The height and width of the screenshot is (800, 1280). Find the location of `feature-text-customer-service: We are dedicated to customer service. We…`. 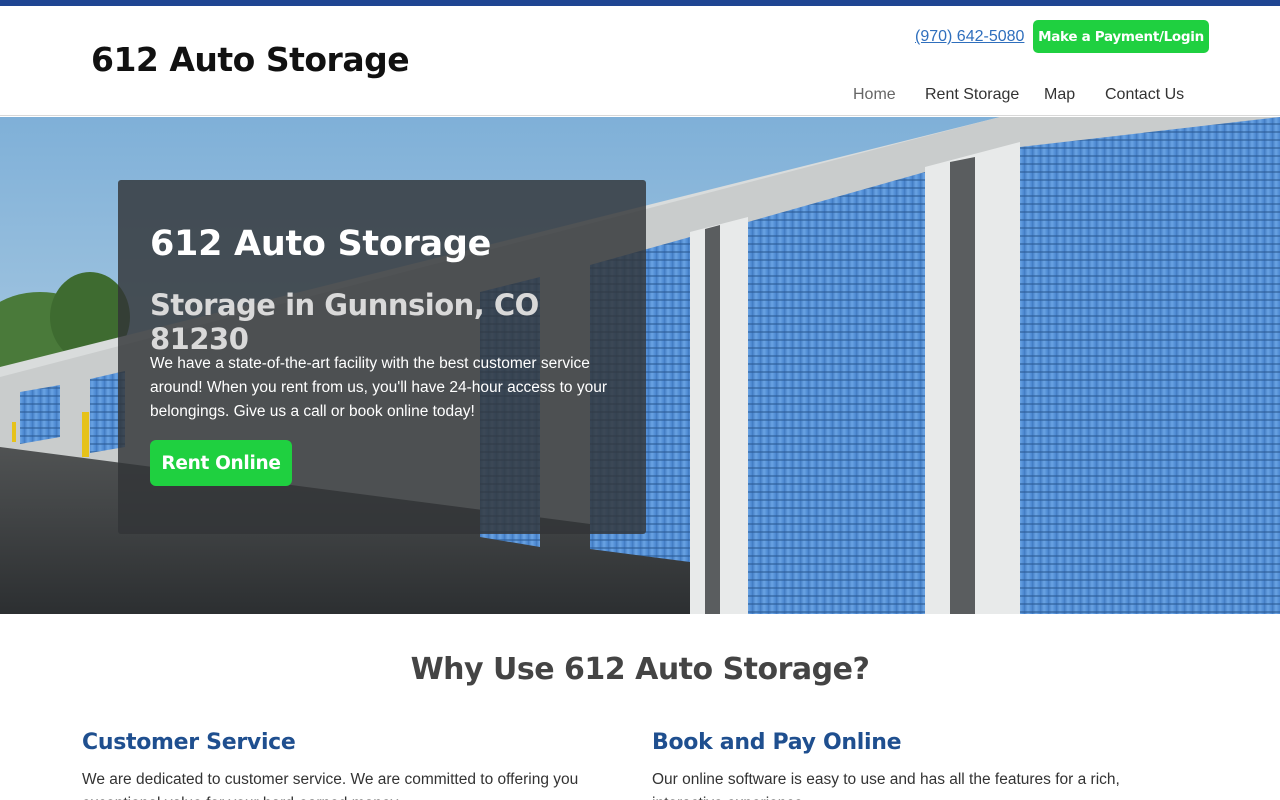

feature-text-customer-service: We are dedicated to customer service. We… is located at coordinates (330, 785).